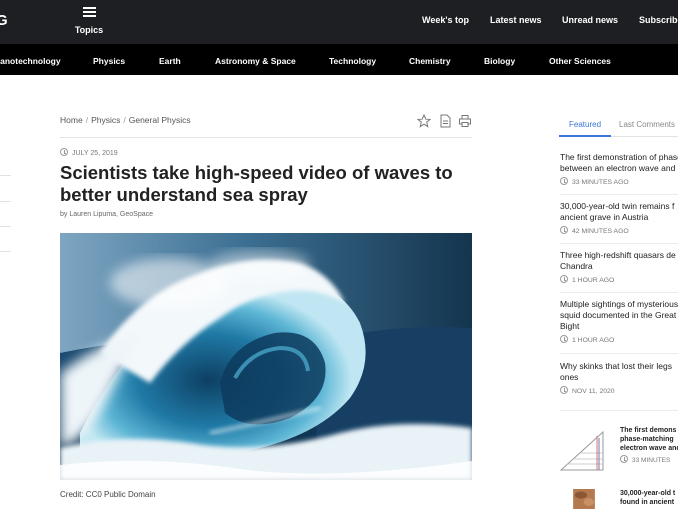 The image size is (678, 509). I want to click on article-date-text: JULY 25, 2019, so click(95, 153).